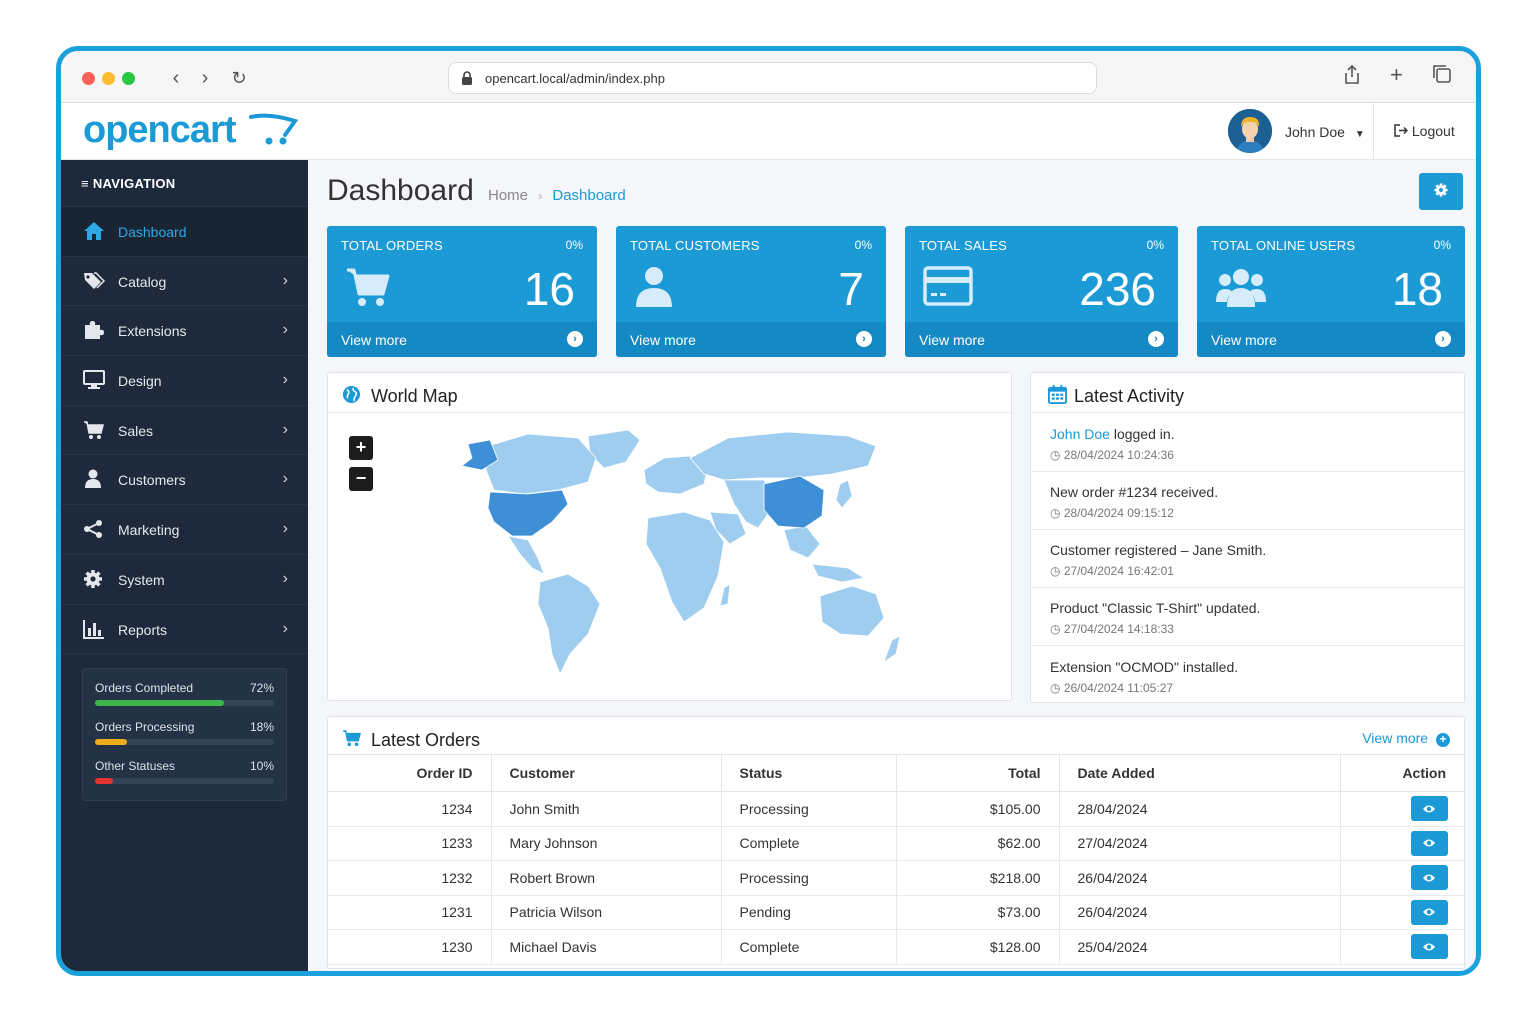  Describe the element at coordinates (462, 291) in the screenshot. I see `tile-total-orders: TOTAL ORDERS 0% 16 View more ›` at that location.